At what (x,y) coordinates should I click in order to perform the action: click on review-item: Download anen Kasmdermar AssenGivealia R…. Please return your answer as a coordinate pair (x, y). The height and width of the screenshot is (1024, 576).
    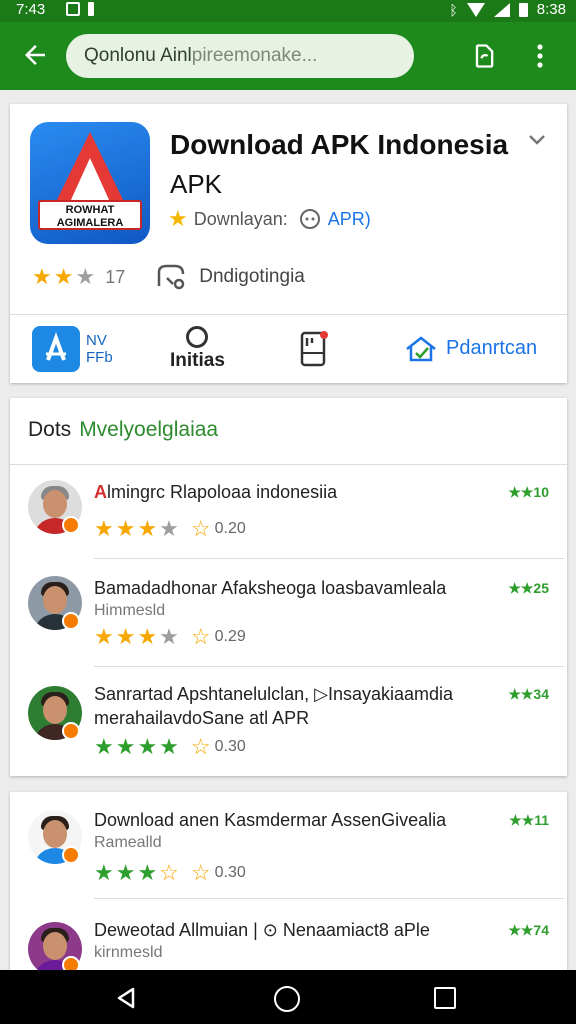
    Looking at the image, I should click on (288, 845).